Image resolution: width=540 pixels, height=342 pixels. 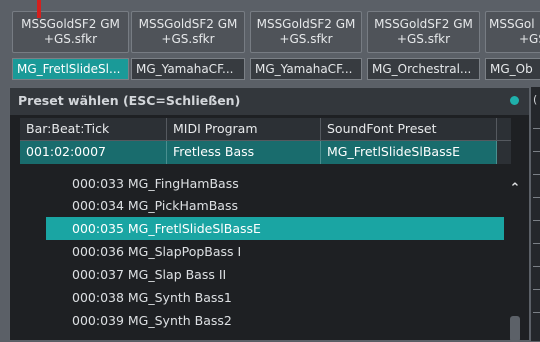 I want to click on dialog-header: Preset wählen (ESC=Schließen), so click(x=269, y=101).